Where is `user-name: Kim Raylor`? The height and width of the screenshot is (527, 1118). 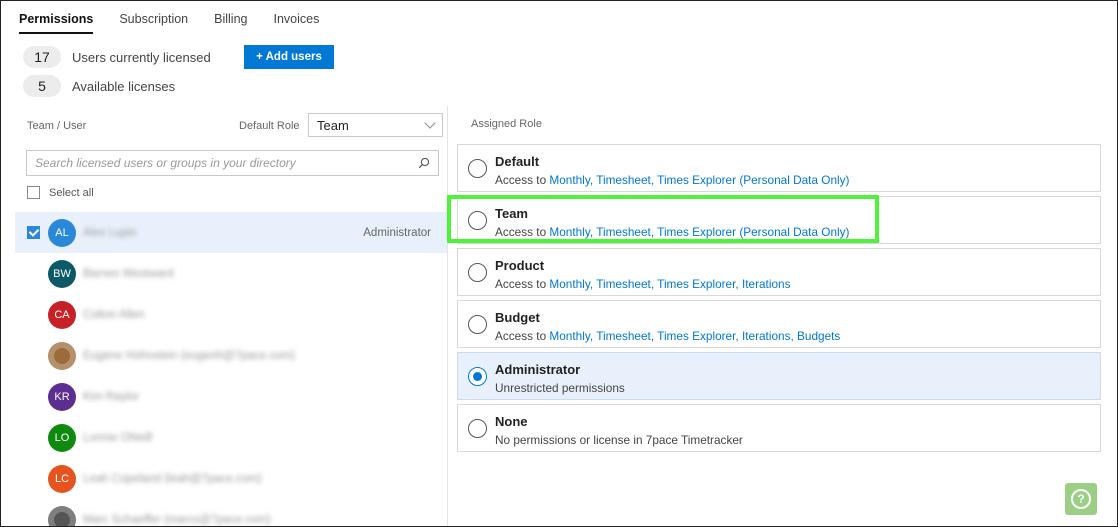
user-name: Kim Raylor is located at coordinates (111, 396).